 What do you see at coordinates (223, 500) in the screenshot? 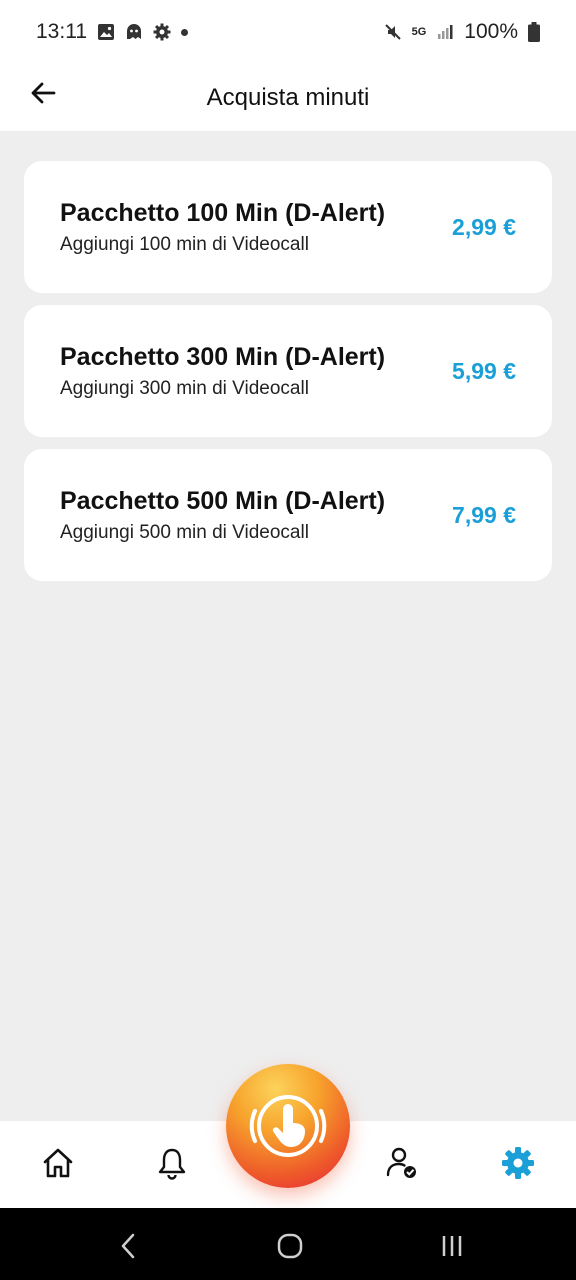
I see `package-title: Pacchetto 500 Min (D-Alert)` at bounding box center [223, 500].